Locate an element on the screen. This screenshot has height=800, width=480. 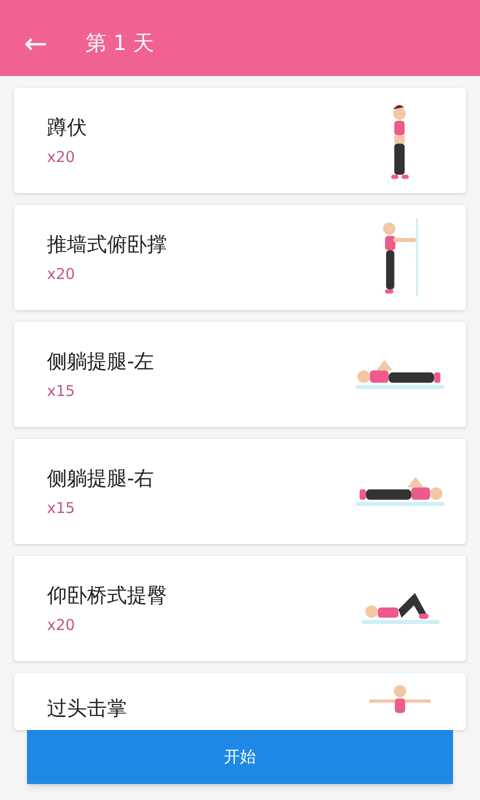
exercise-name: 侧躺提腿-左 is located at coordinates (100, 362).